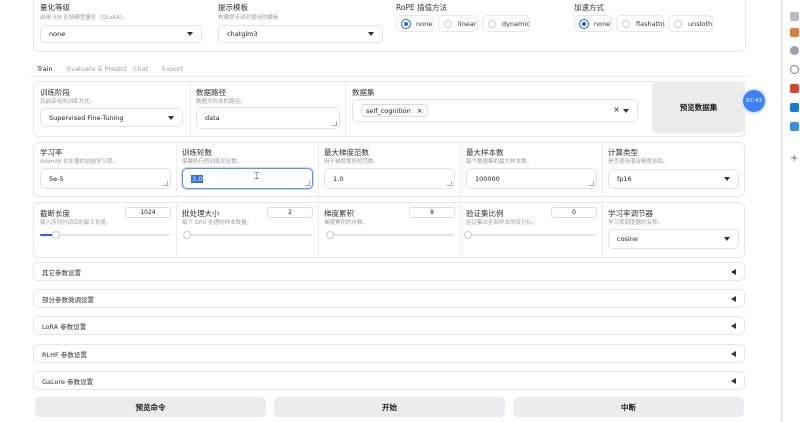  Describe the element at coordinates (616, 109) in the screenshot. I see `clear-icon: ×` at that location.